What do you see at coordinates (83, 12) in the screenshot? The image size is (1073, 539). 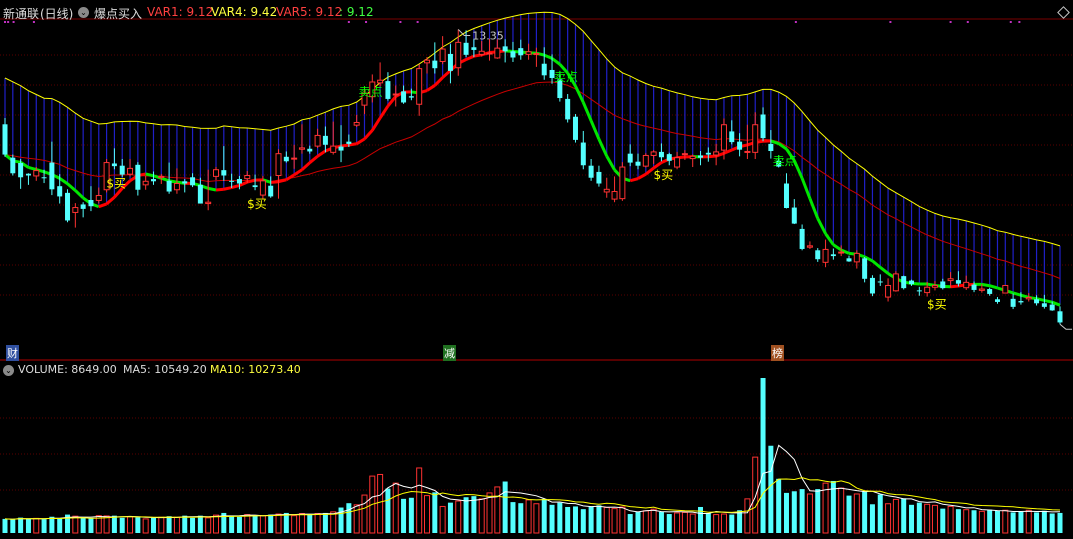 I see `indicator-menu-icon: ⌄` at bounding box center [83, 12].